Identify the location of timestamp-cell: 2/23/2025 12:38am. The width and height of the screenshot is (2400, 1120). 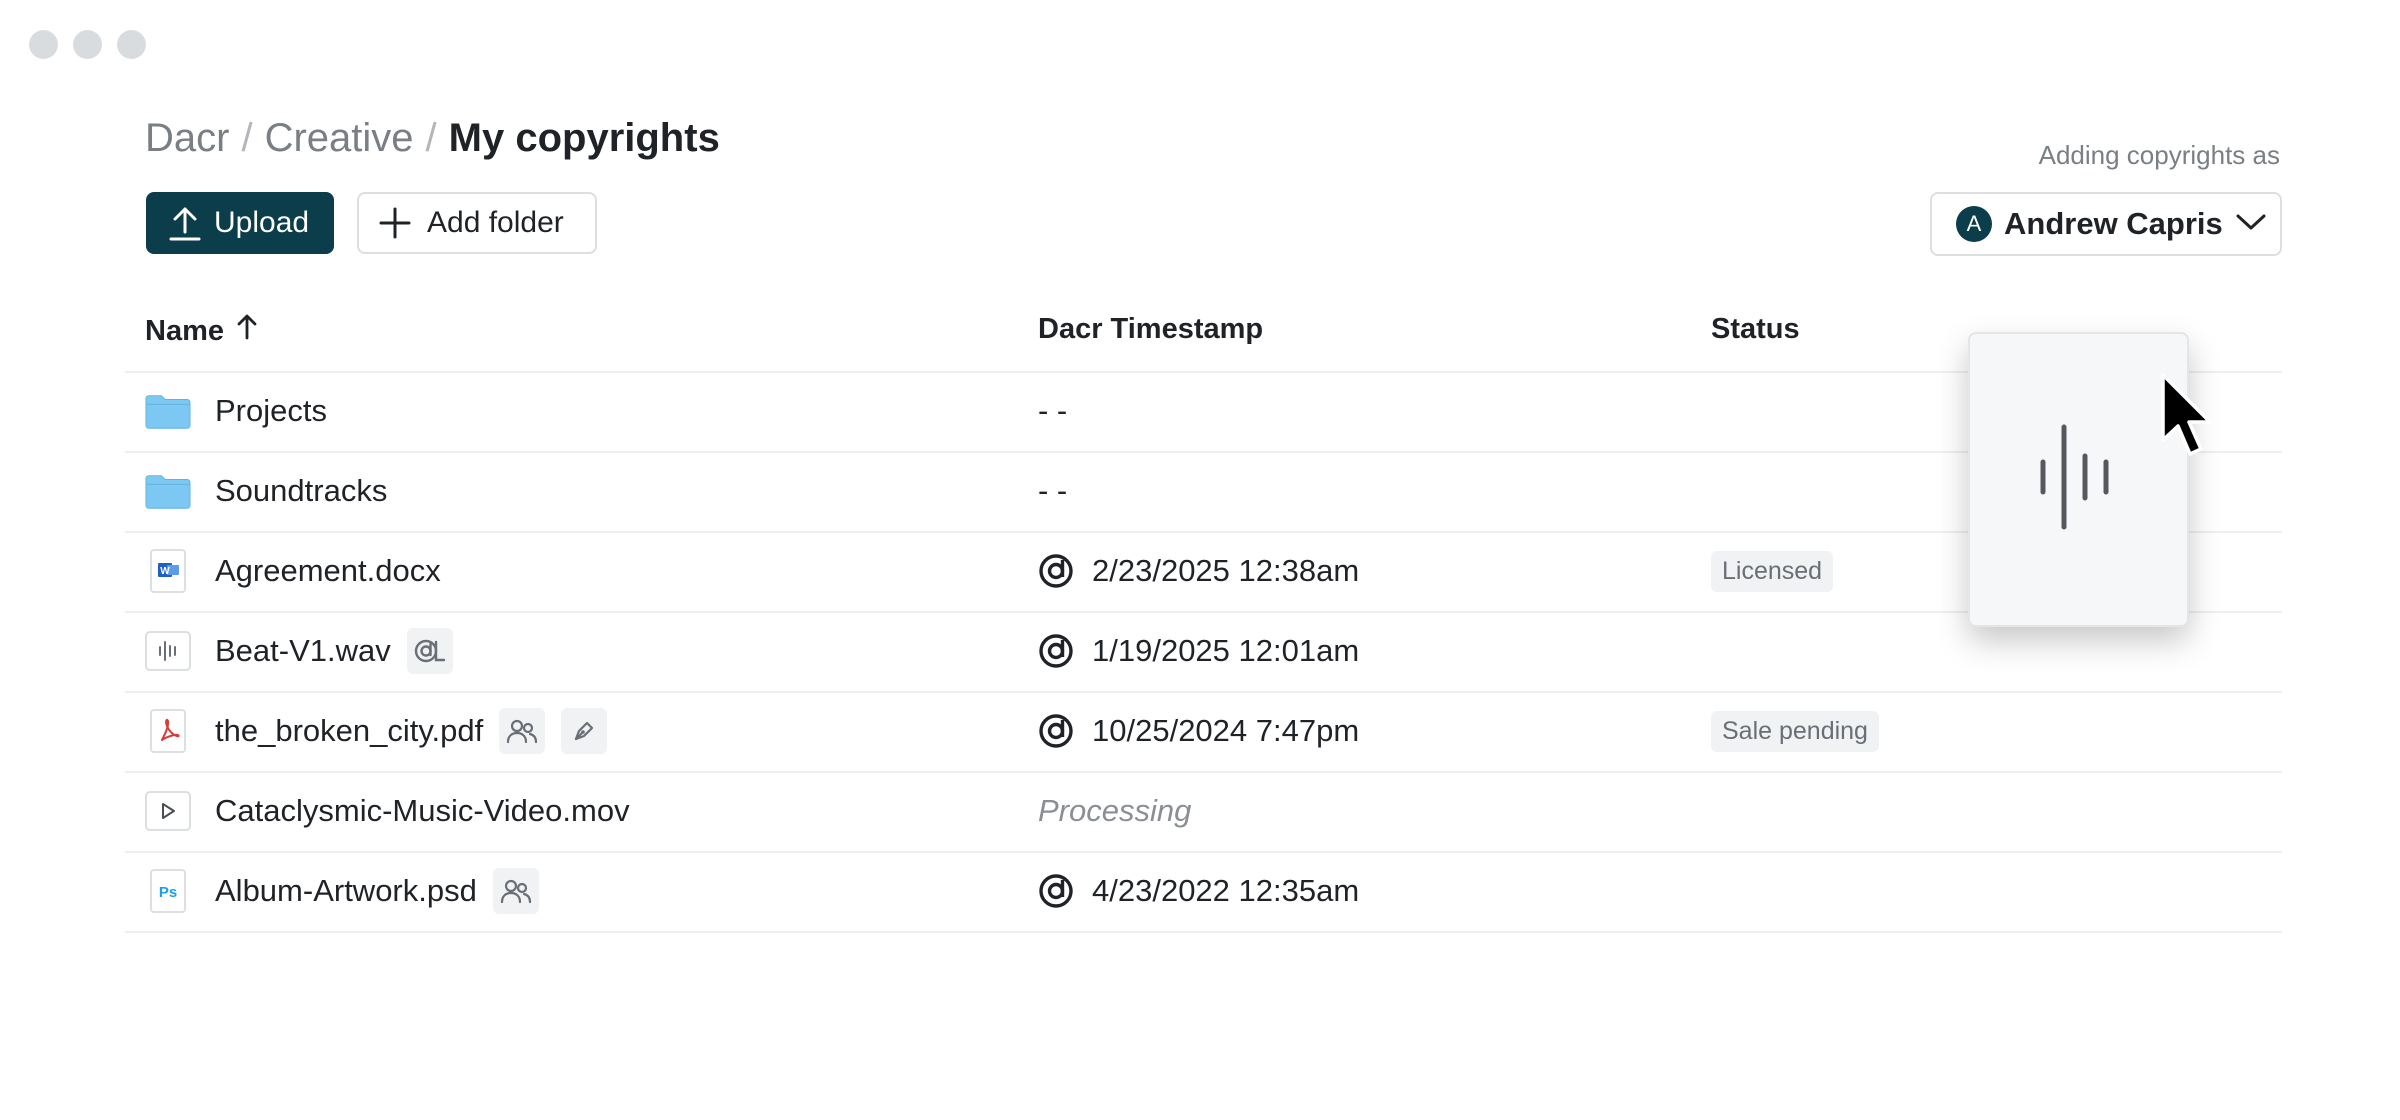
(1198, 571).